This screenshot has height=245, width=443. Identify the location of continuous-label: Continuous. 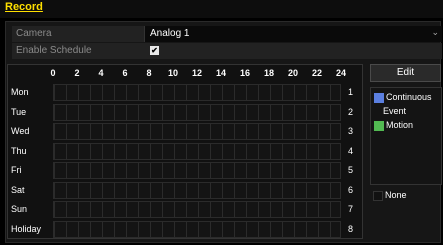
(409, 97).